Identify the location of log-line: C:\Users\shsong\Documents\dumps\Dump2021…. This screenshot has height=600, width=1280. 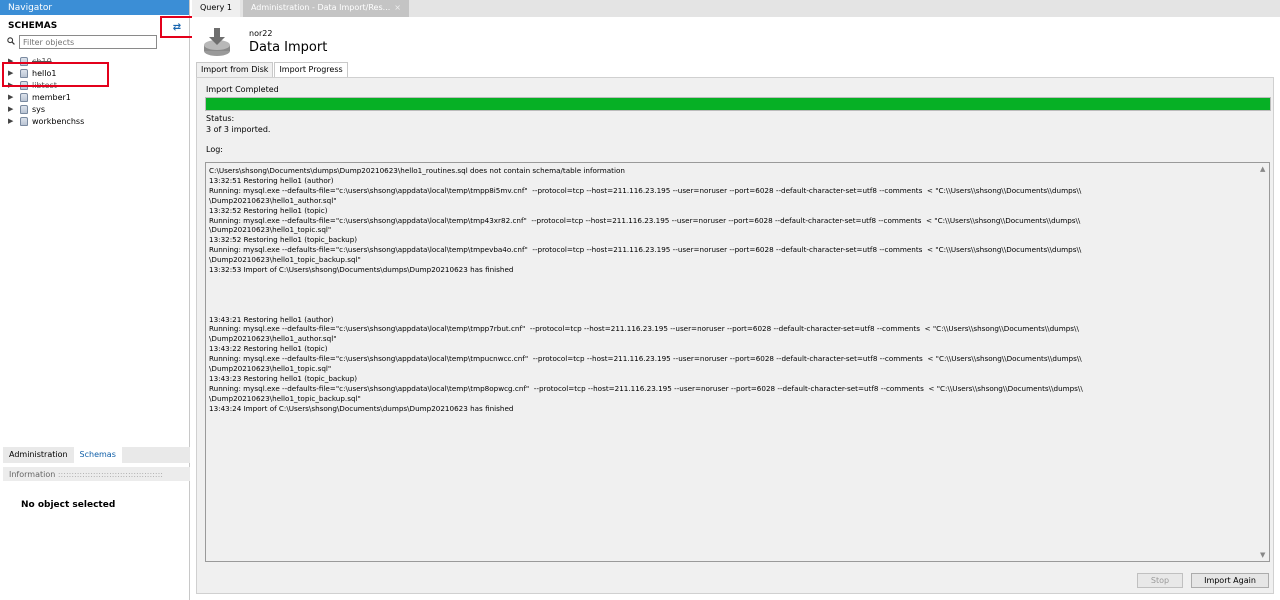
(417, 170).